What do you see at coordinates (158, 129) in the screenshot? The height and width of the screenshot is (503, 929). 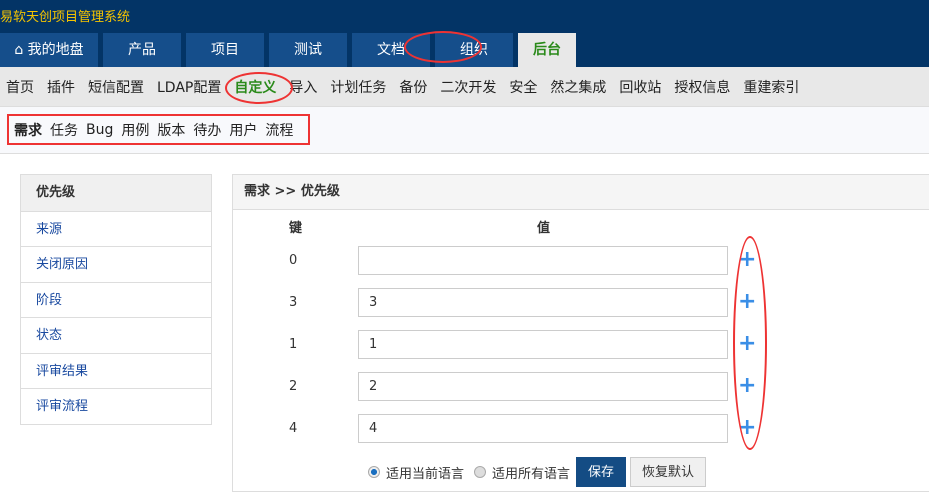 I see `annotation-box` at bounding box center [158, 129].